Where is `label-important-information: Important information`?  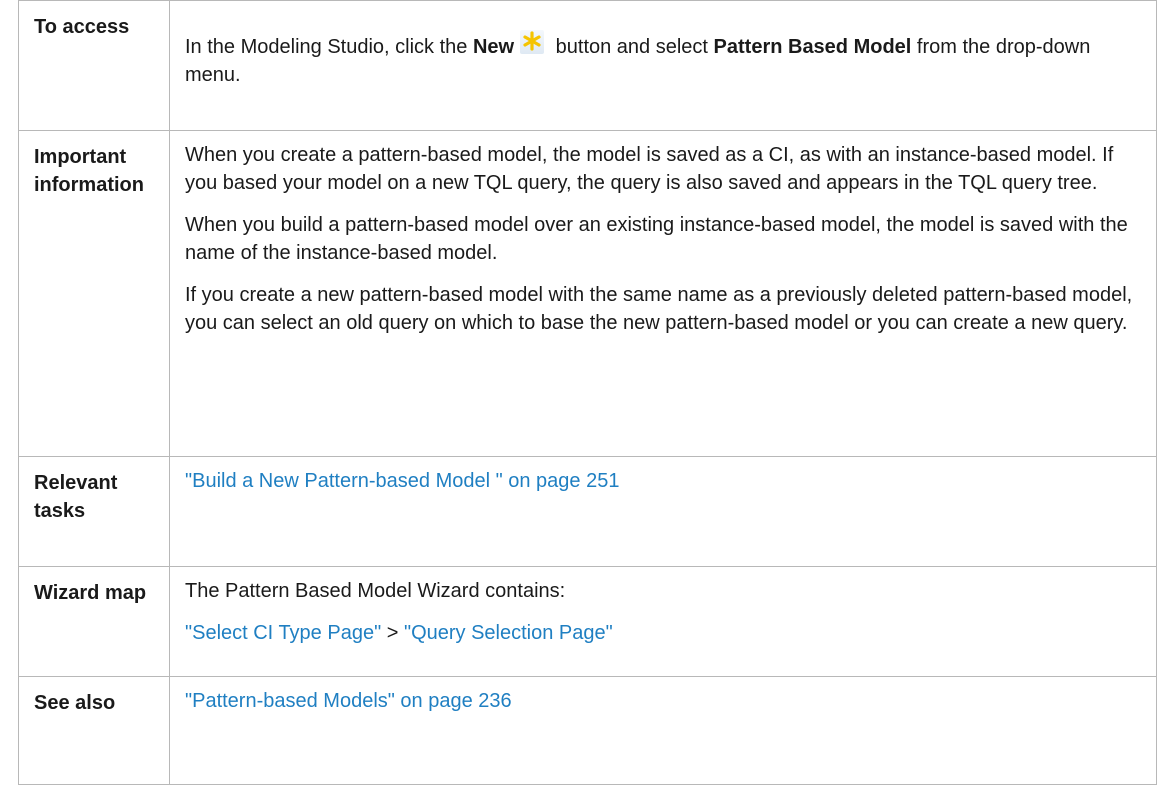 label-important-information: Important information is located at coordinates (94, 293).